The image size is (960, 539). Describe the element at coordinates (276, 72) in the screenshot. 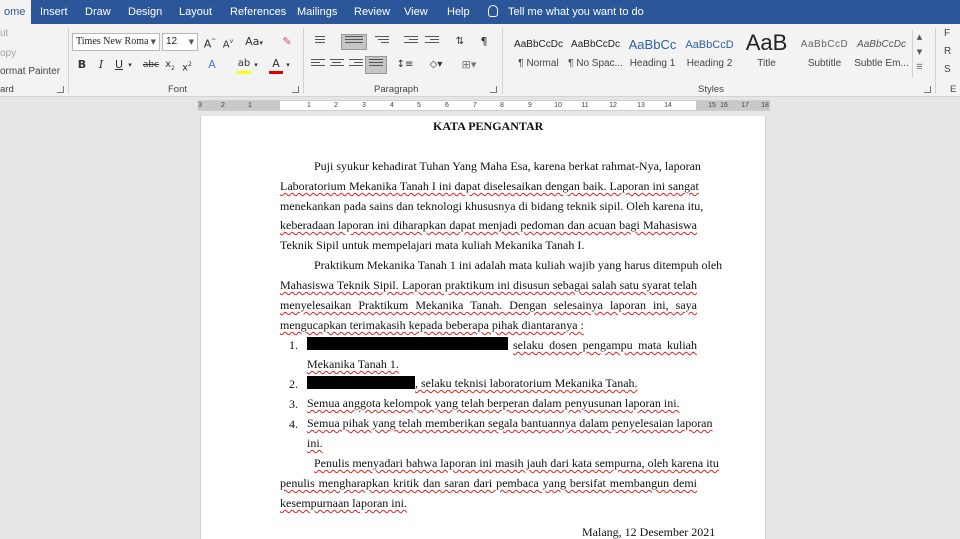

I see `font-color-bar` at that location.